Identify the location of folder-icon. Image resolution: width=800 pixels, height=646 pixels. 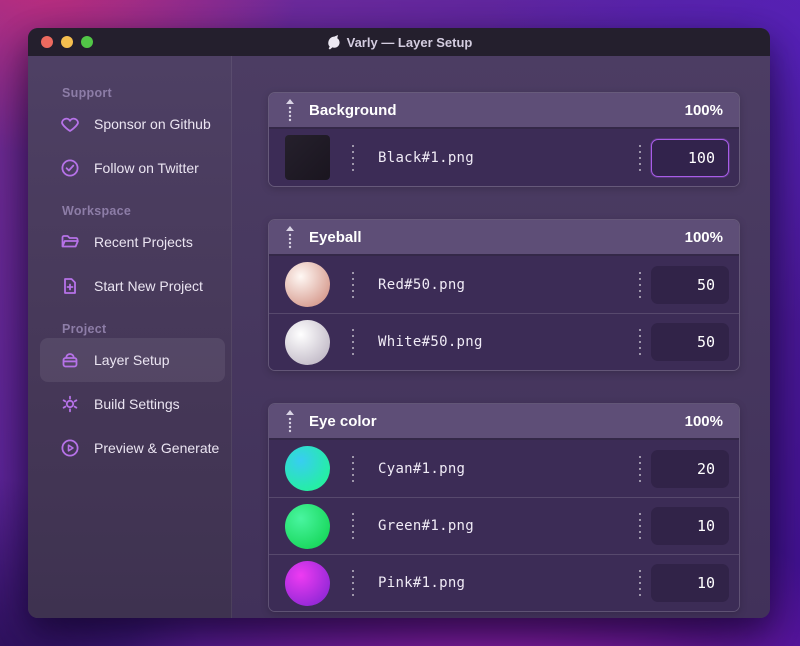
(70, 242).